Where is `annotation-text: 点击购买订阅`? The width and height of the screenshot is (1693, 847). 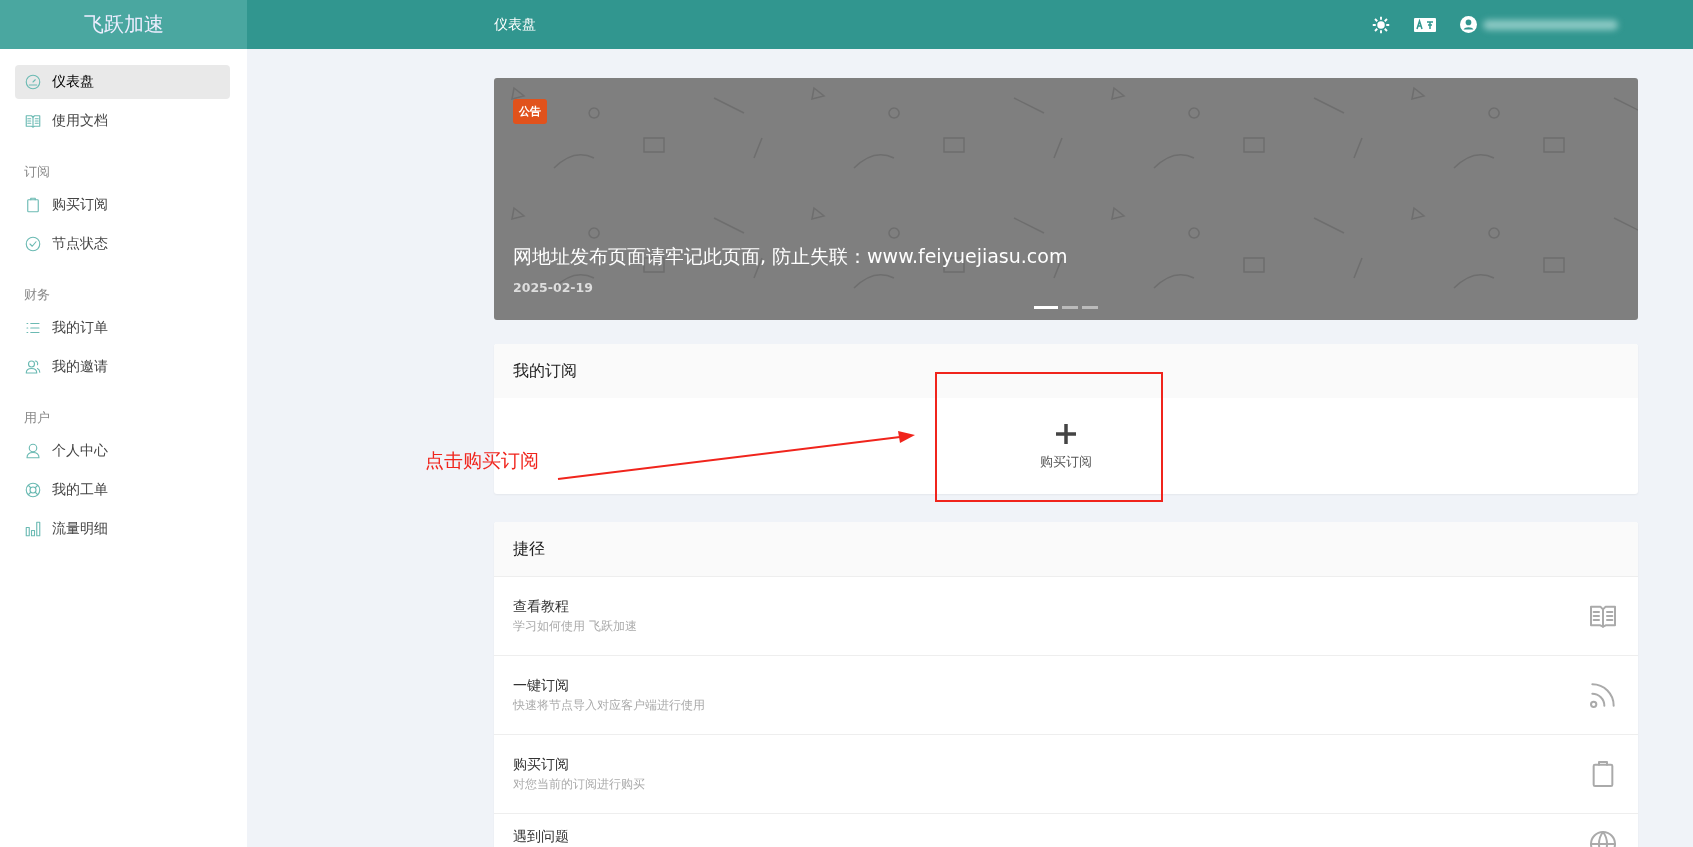
annotation-text: 点击购买订阅 is located at coordinates (482, 460).